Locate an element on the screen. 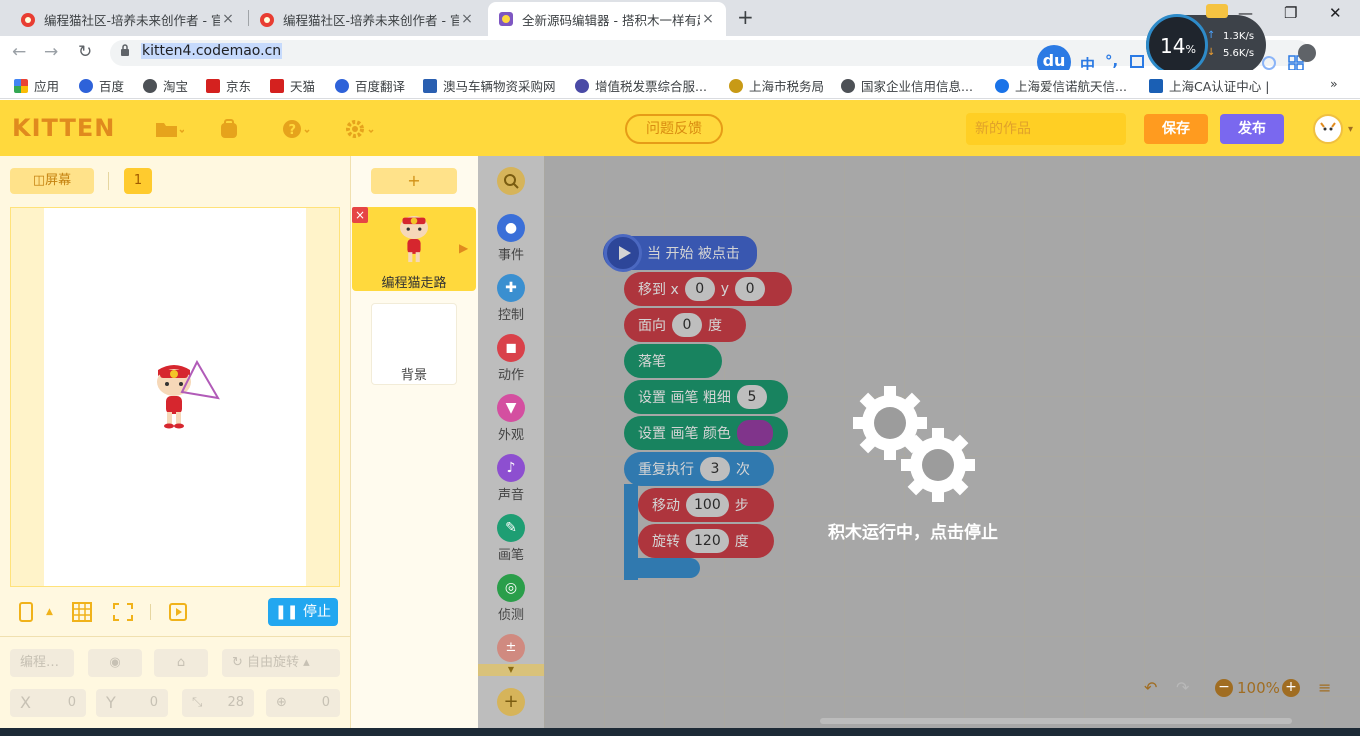 The height and width of the screenshot is (736, 1360). bookmark-item: 天猫 is located at coordinates (292, 85).